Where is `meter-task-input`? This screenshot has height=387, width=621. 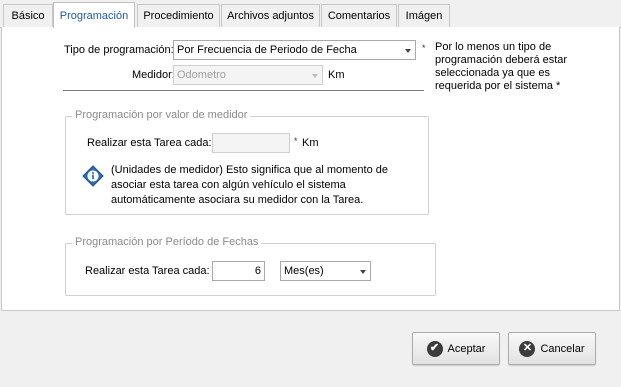
meter-task-input is located at coordinates (251, 143).